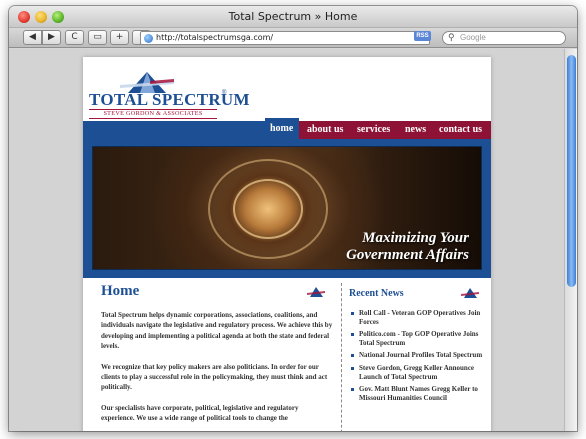  I want to click on title-bar: Total Spectrum » Home, so click(293, 17).